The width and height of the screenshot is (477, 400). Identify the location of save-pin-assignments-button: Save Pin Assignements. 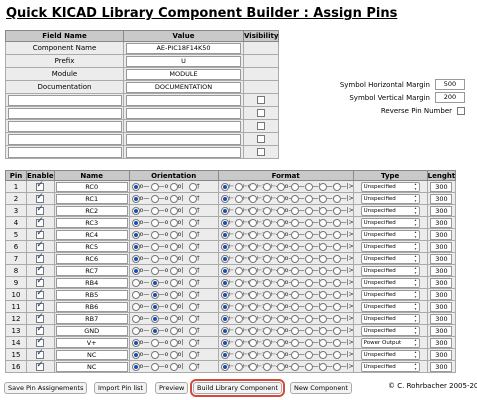
(46, 388).